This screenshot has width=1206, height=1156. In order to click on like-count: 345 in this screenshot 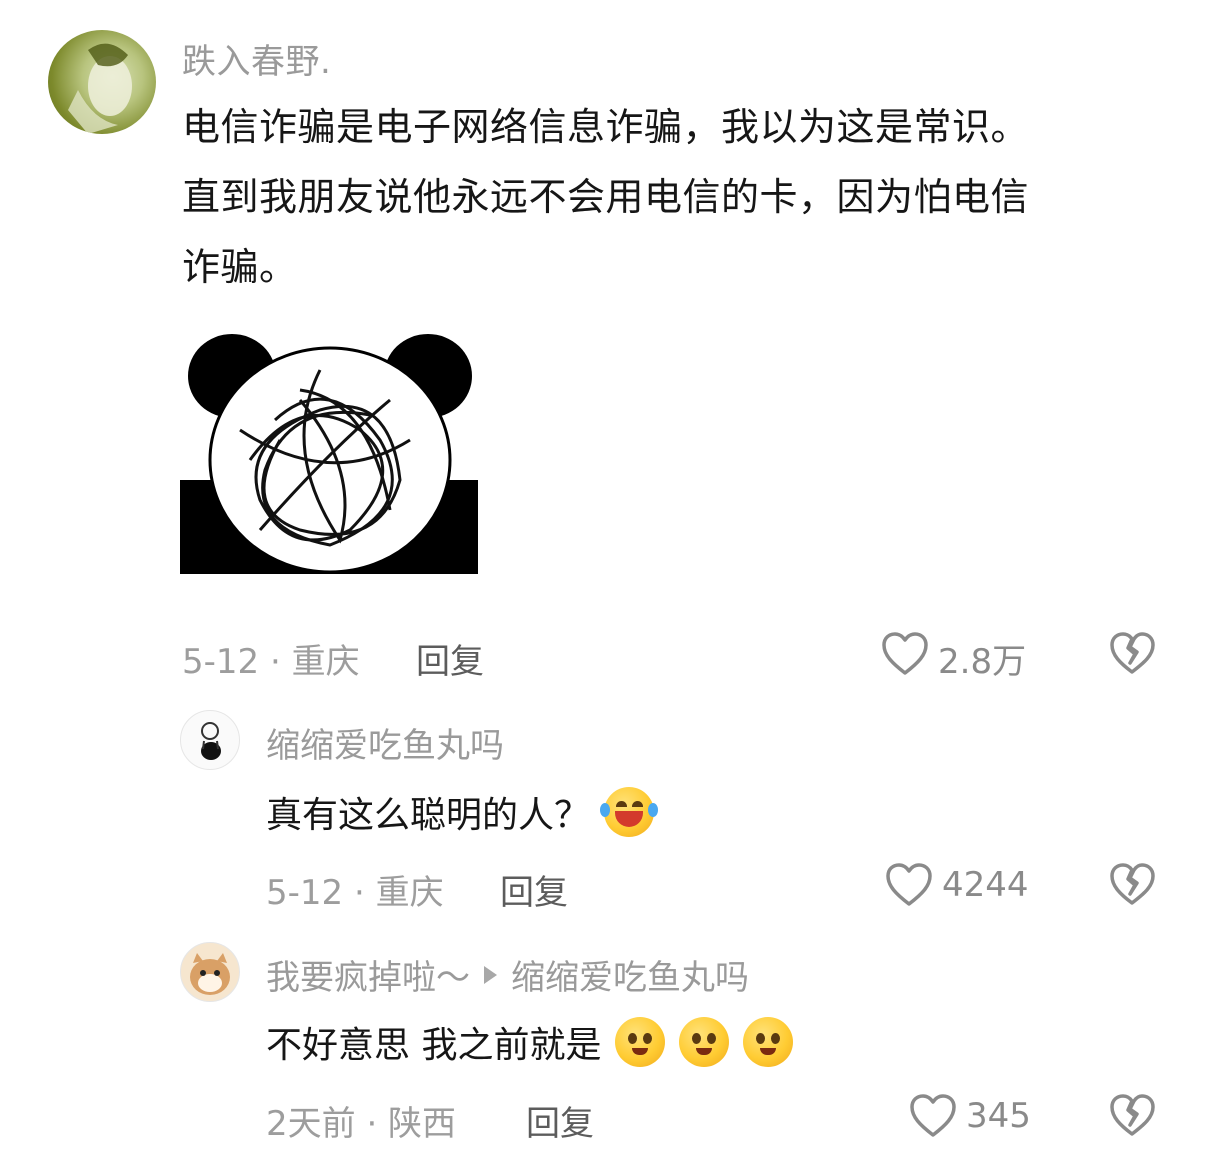, I will do `click(998, 1116)`.